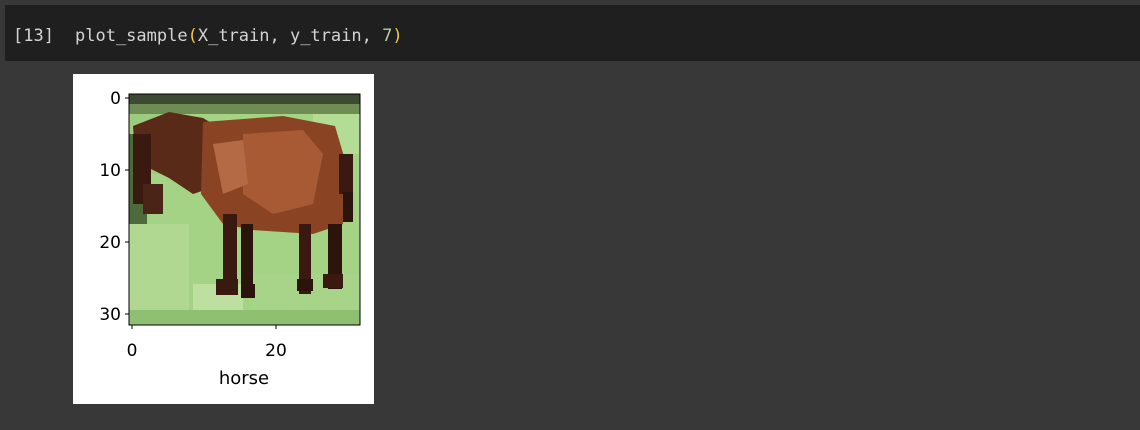 The image size is (1140, 430). What do you see at coordinates (110, 171) in the screenshot?
I see `y-tick-label-10: 10` at bounding box center [110, 171].